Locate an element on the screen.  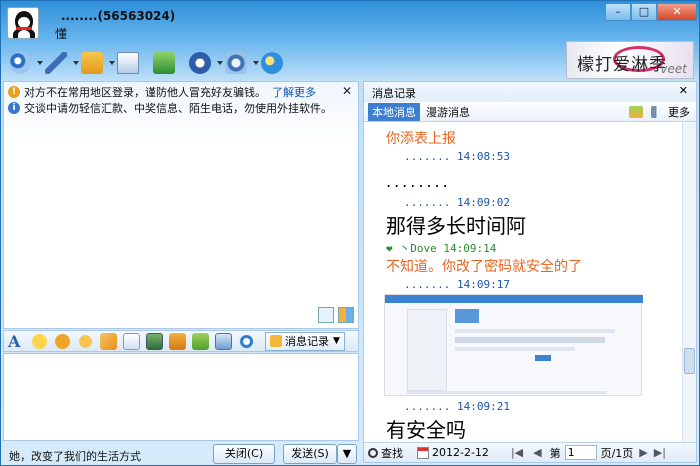
music-icon is located at coordinates (177, 341).